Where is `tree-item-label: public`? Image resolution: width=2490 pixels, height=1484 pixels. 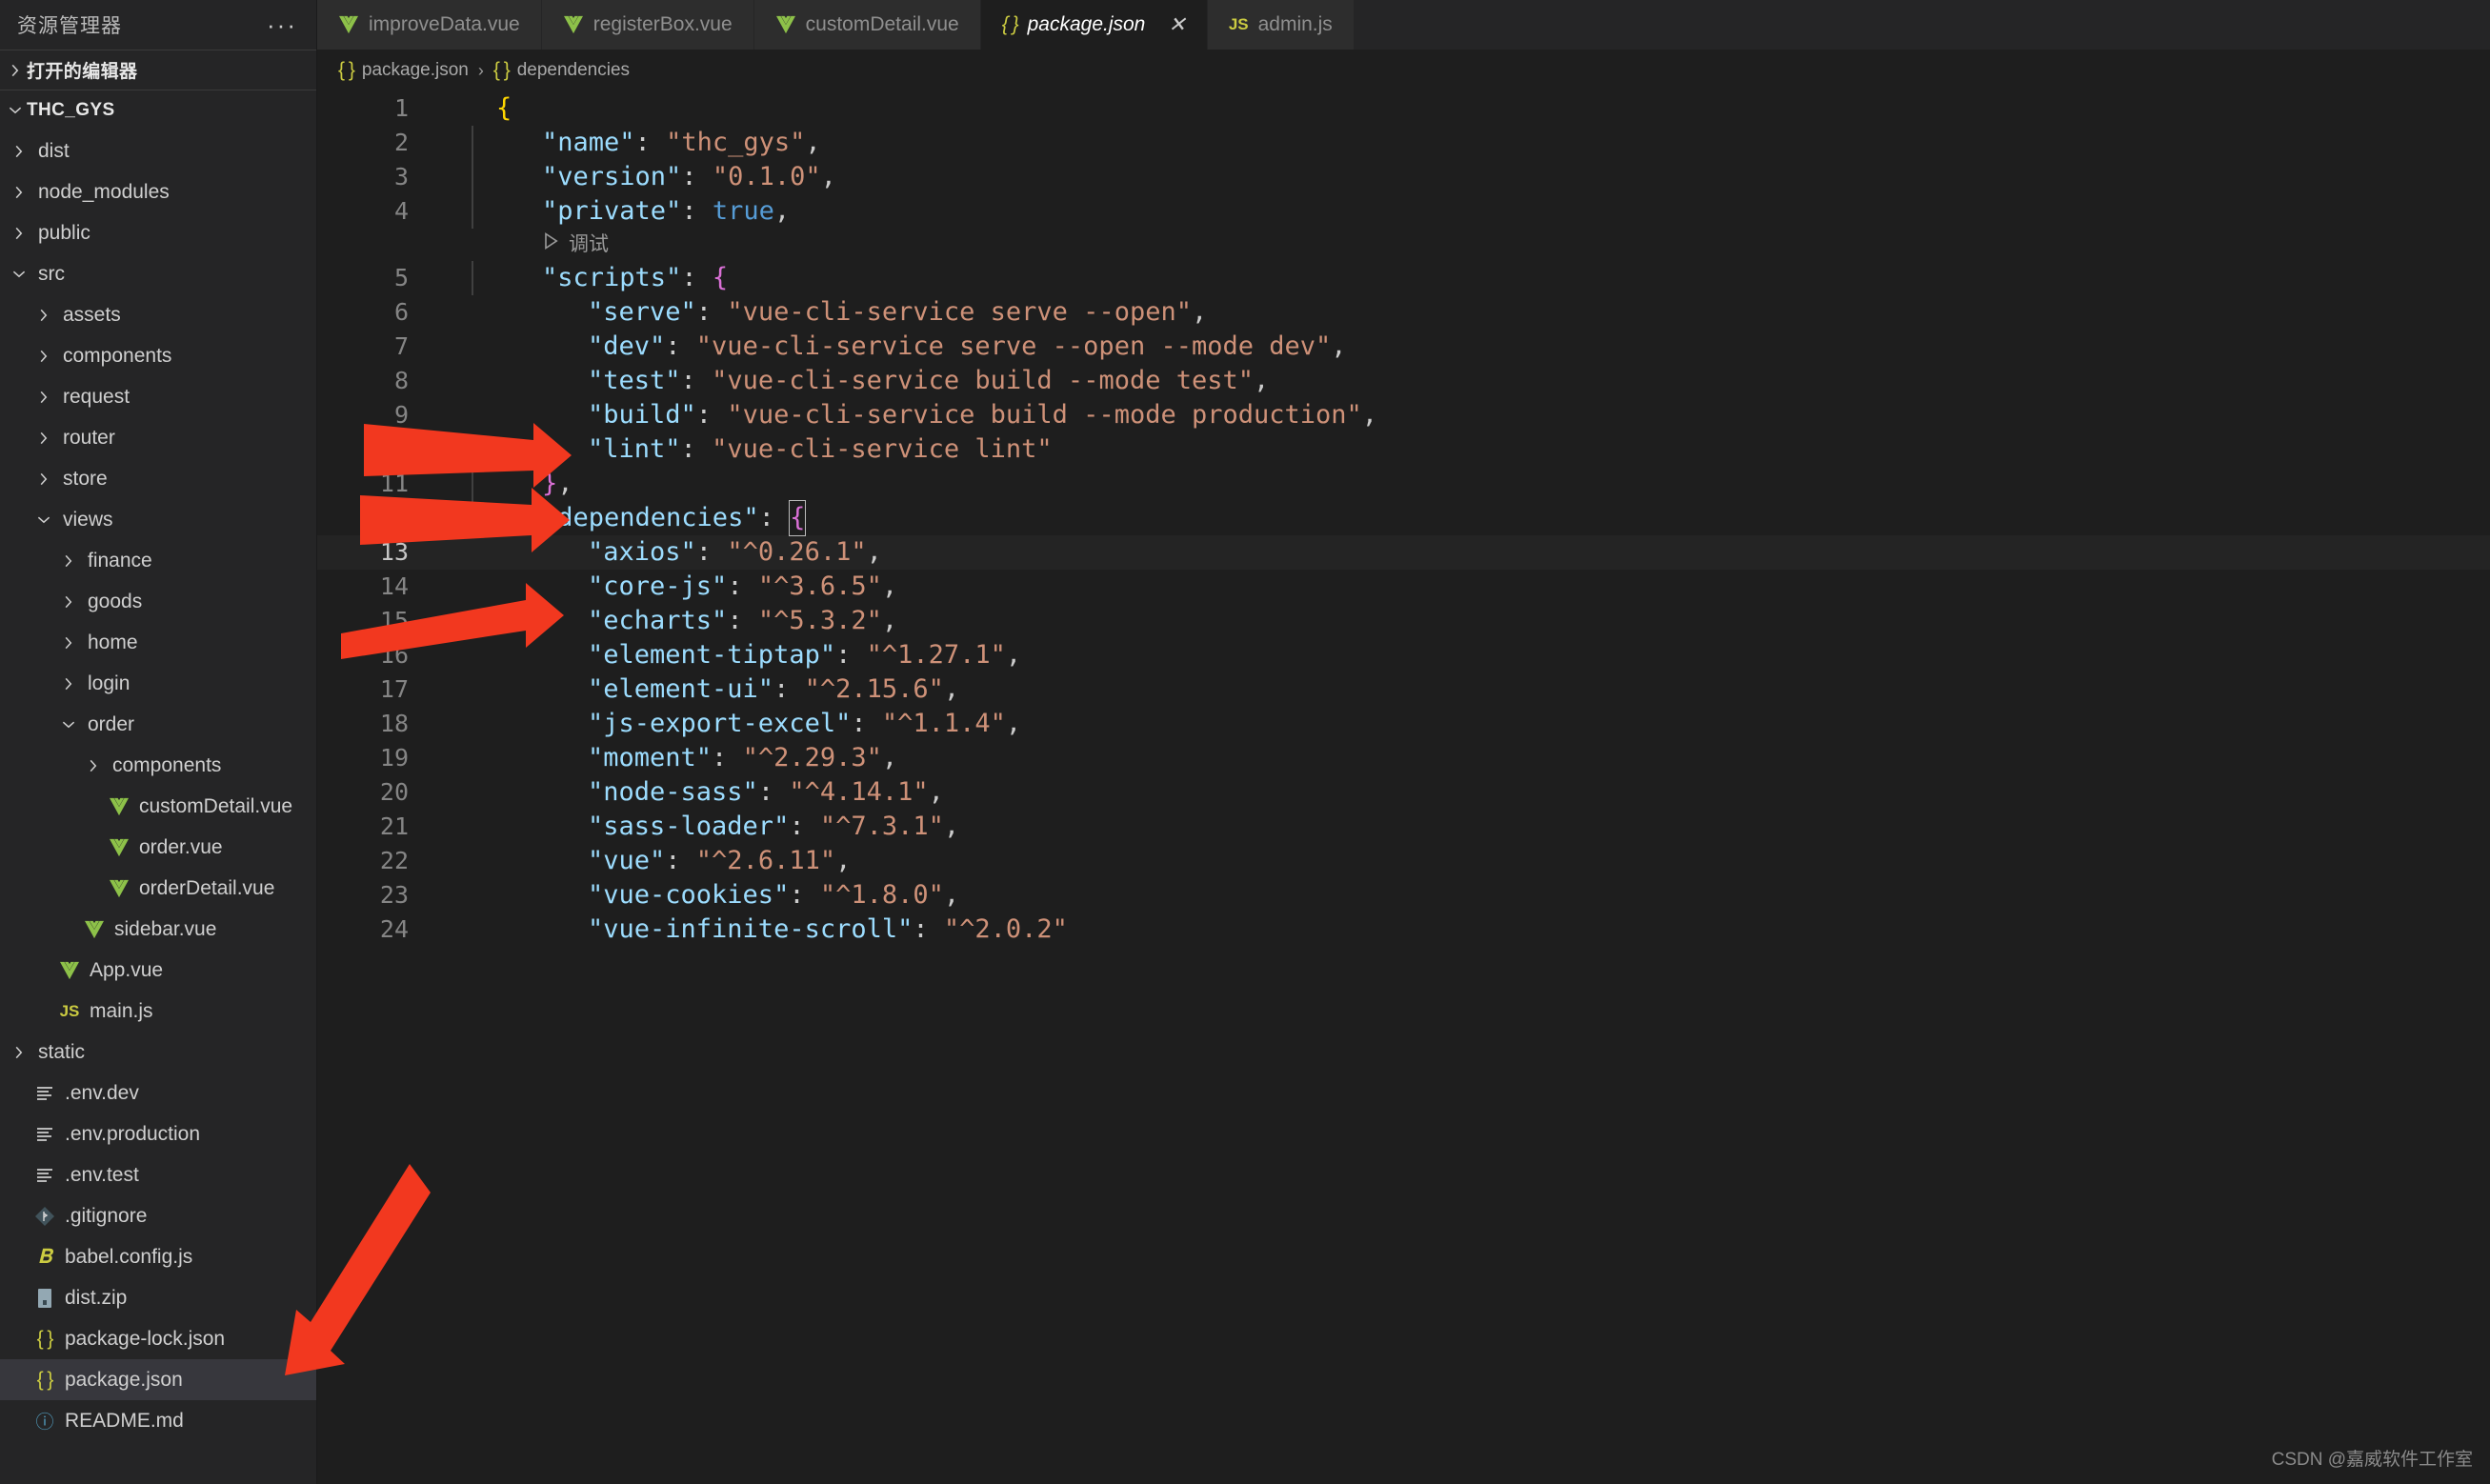 tree-item-label: public is located at coordinates (64, 233).